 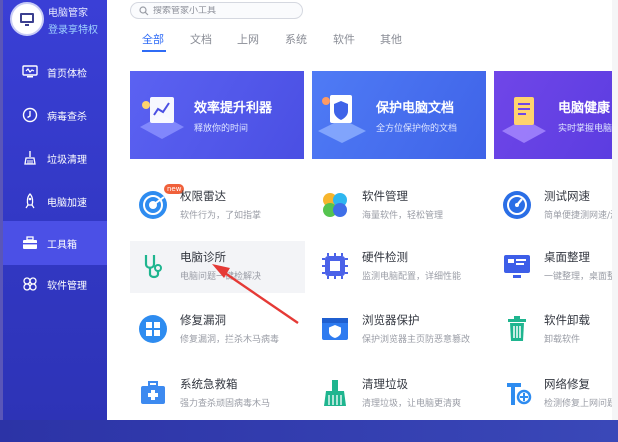 What do you see at coordinates (567, 384) in the screenshot?
I see `tool-name: 网络修复` at bounding box center [567, 384].